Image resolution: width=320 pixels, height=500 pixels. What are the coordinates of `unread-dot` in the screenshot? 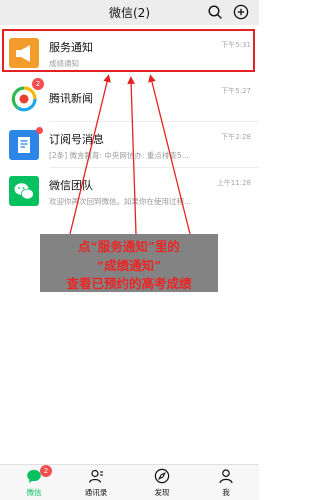 It's located at (39, 130).